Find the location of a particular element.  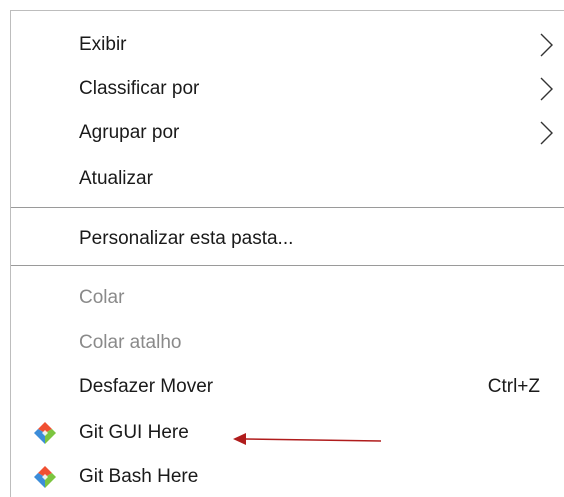

menu-item-label: Exibir is located at coordinates (103, 44).